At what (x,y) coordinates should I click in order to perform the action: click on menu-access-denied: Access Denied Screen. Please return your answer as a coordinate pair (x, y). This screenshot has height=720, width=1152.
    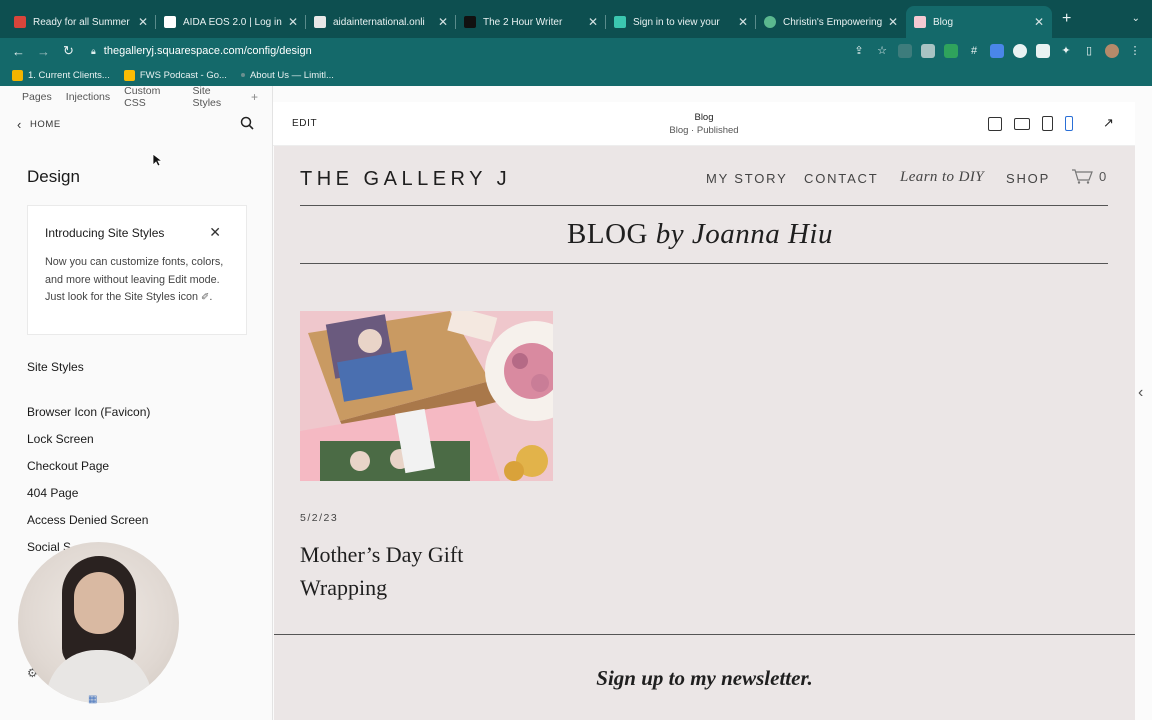
    Looking at the image, I should click on (87, 520).